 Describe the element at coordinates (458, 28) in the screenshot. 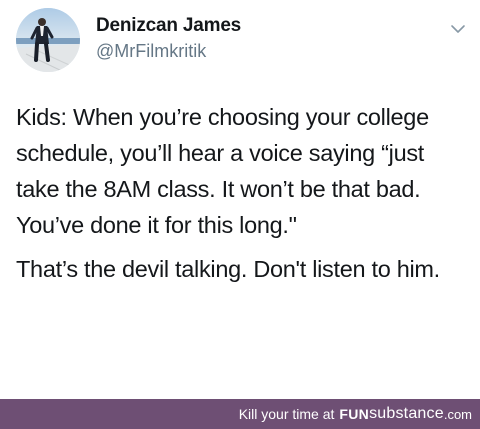

I see `chevron-down-icon` at that location.